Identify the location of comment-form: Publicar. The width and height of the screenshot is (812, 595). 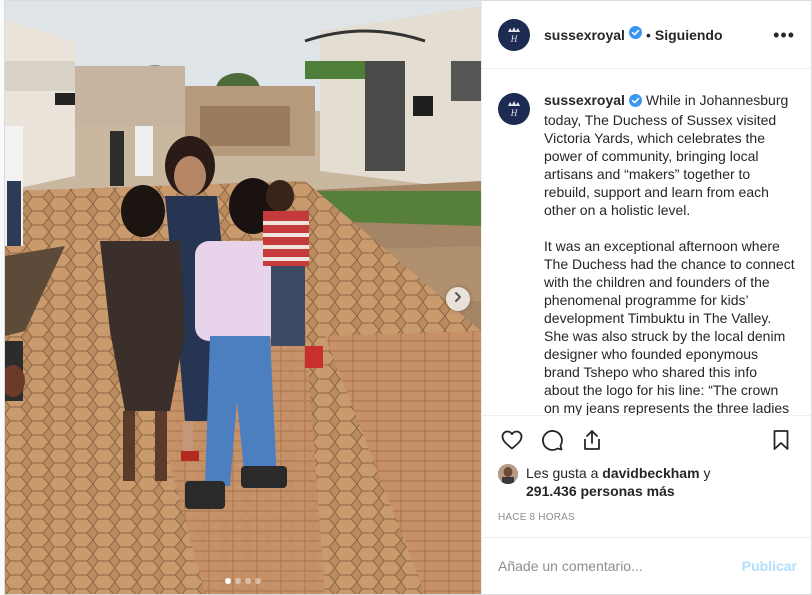
(646, 566).